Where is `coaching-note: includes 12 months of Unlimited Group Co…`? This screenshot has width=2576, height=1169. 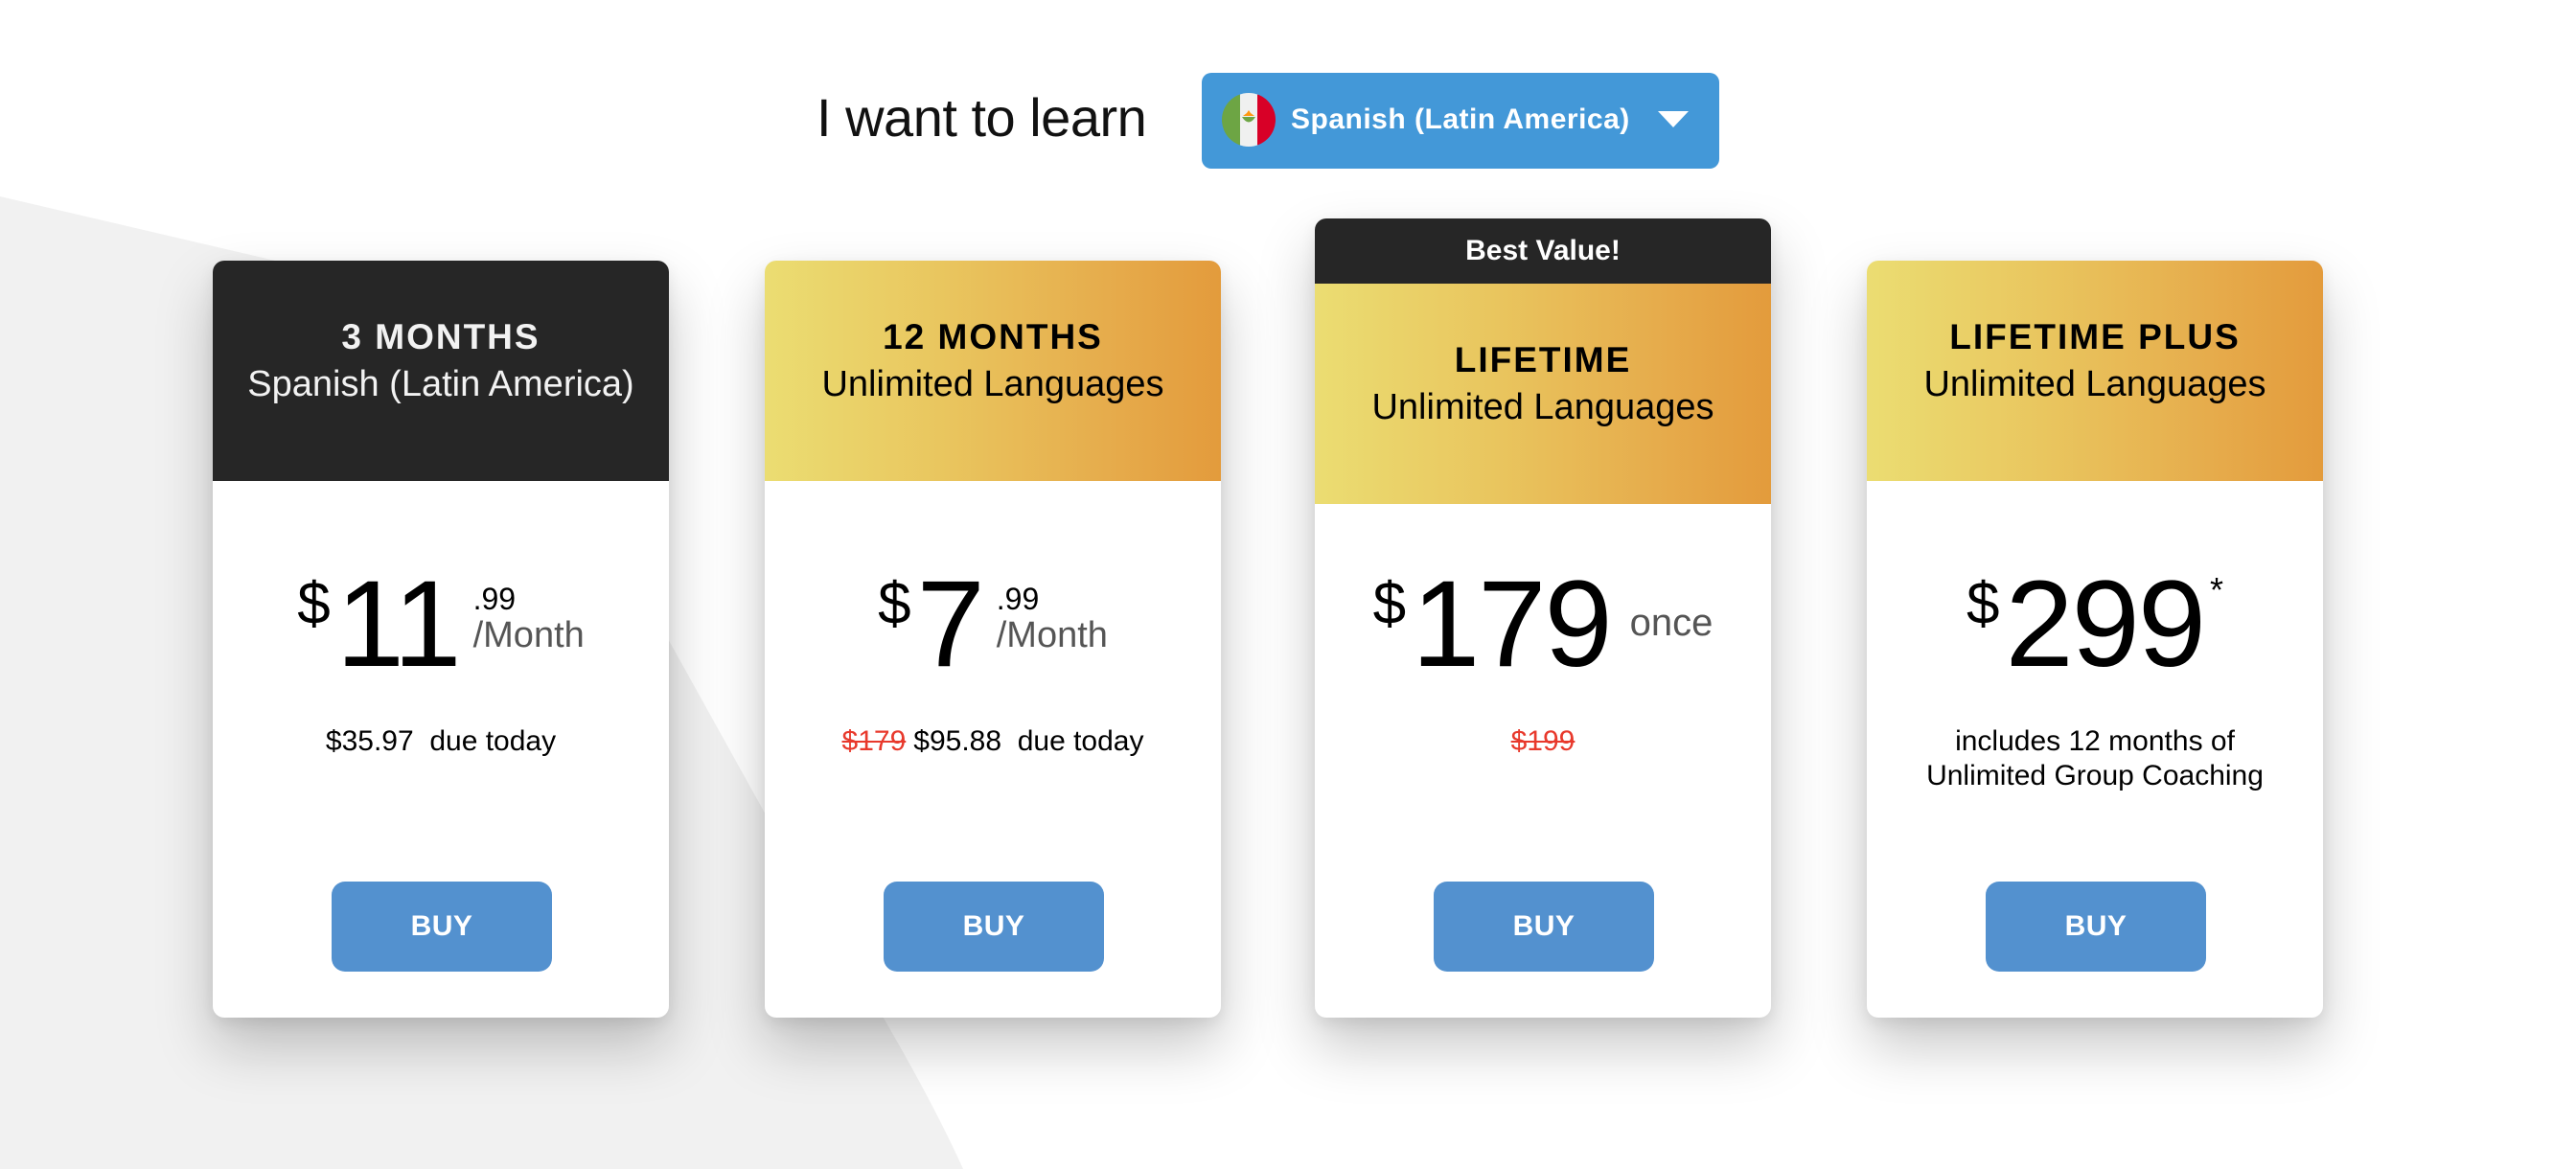 coaching-note: includes 12 months of Unlimited Group Co… is located at coordinates (2095, 758).